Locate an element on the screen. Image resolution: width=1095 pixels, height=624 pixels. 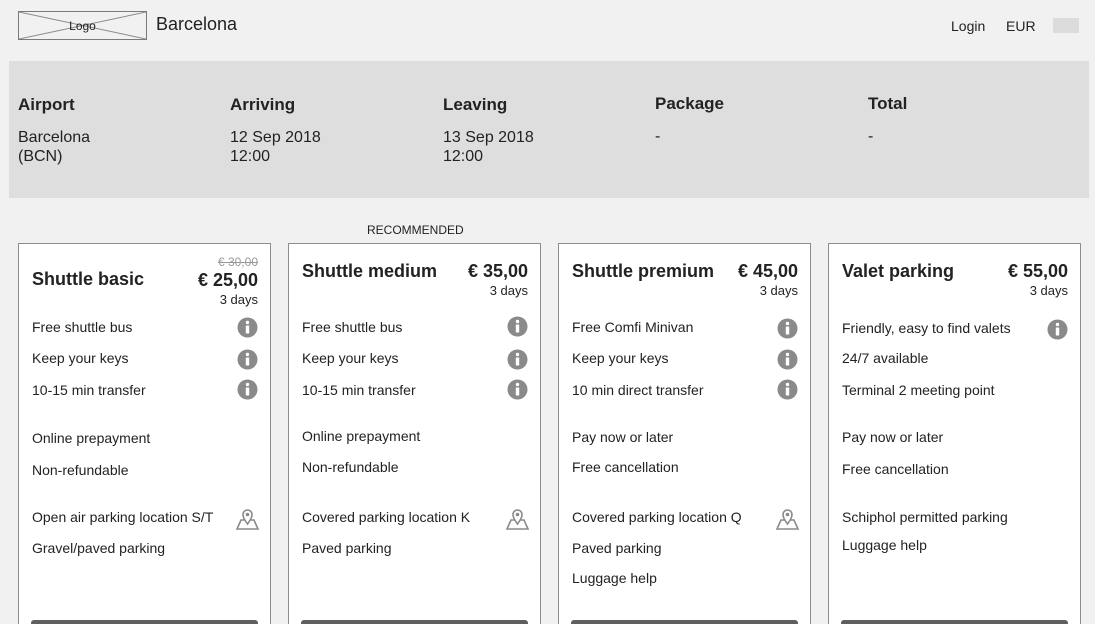
summary-airport-value: Barcelona (BCN) is located at coordinates (54, 147).